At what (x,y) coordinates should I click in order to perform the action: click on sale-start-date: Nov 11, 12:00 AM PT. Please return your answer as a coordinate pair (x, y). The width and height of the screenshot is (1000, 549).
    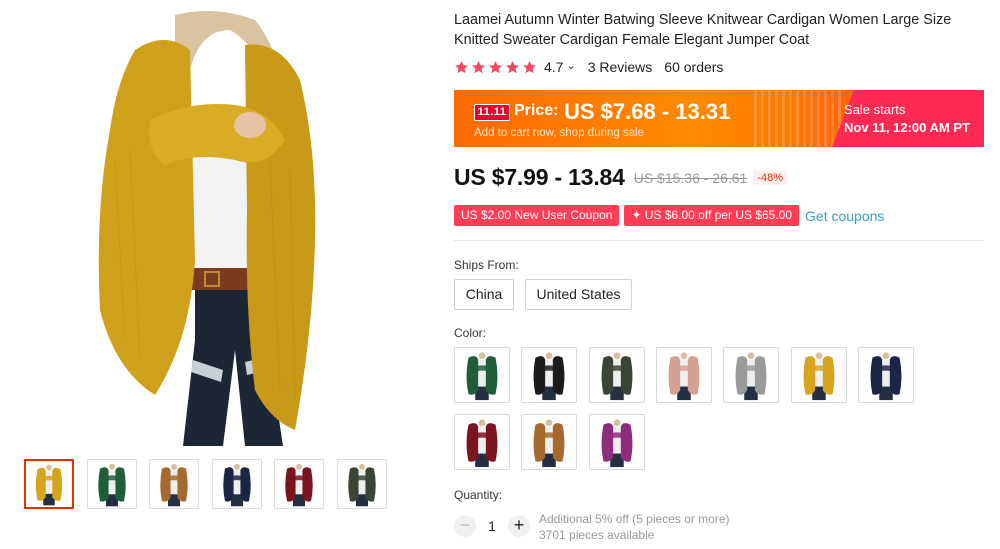
    Looking at the image, I should click on (907, 127).